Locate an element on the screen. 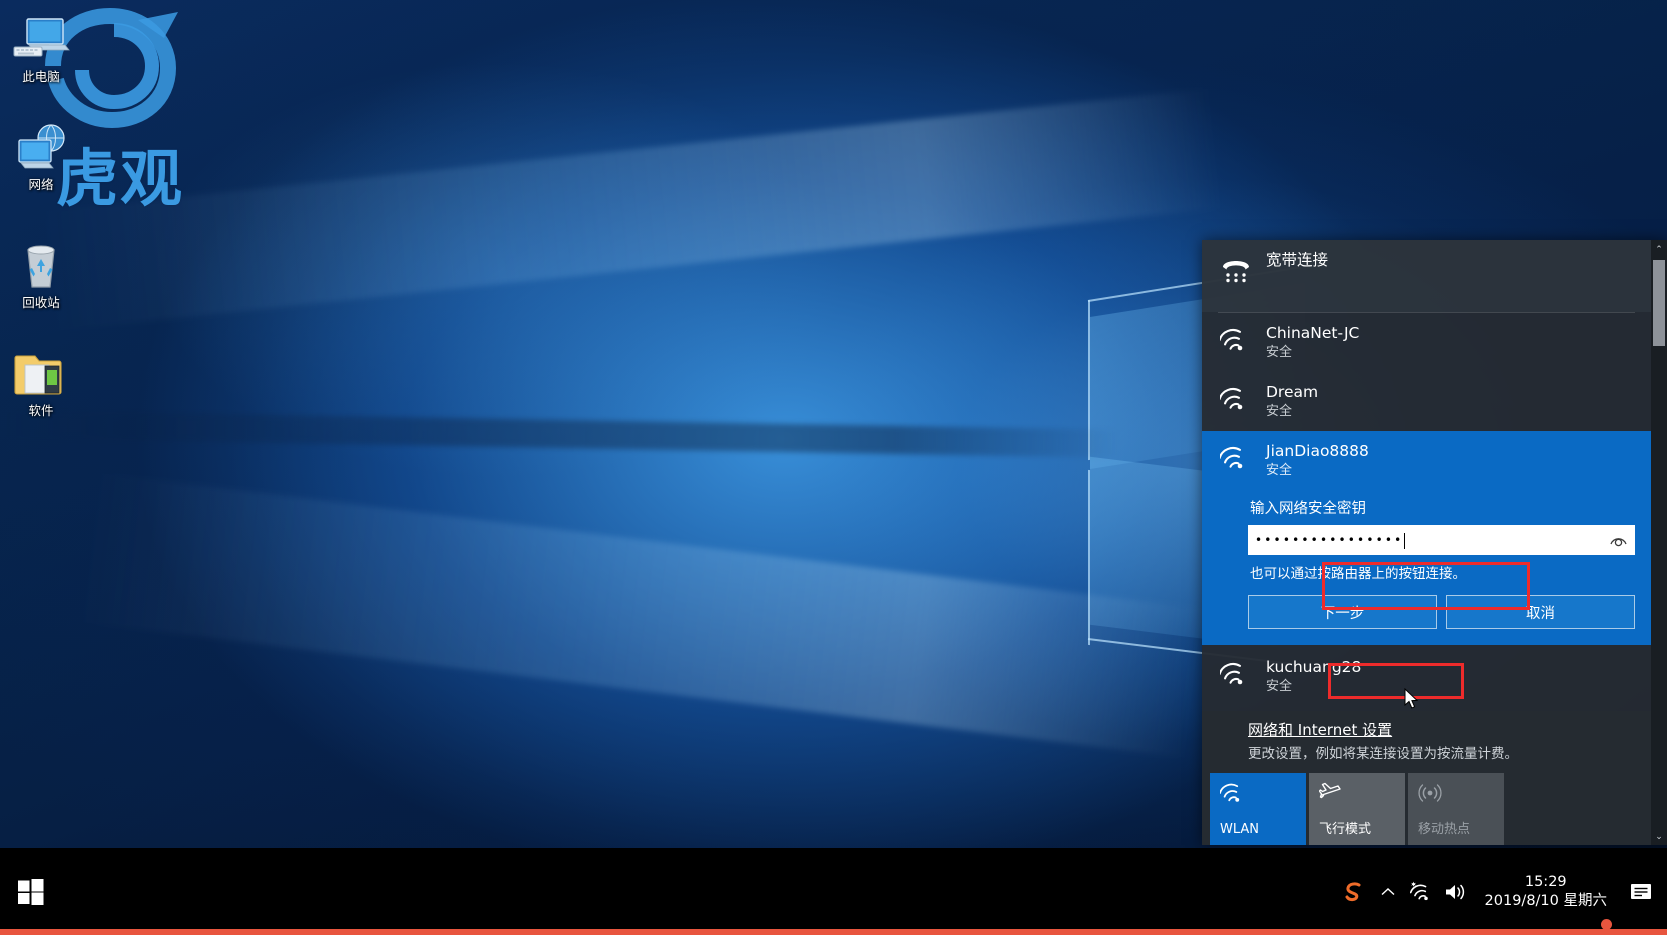 The height and width of the screenshot is (935, 1667). tile-mobile-hotspot: 移动热点 is located at coordinates (1456, 809).